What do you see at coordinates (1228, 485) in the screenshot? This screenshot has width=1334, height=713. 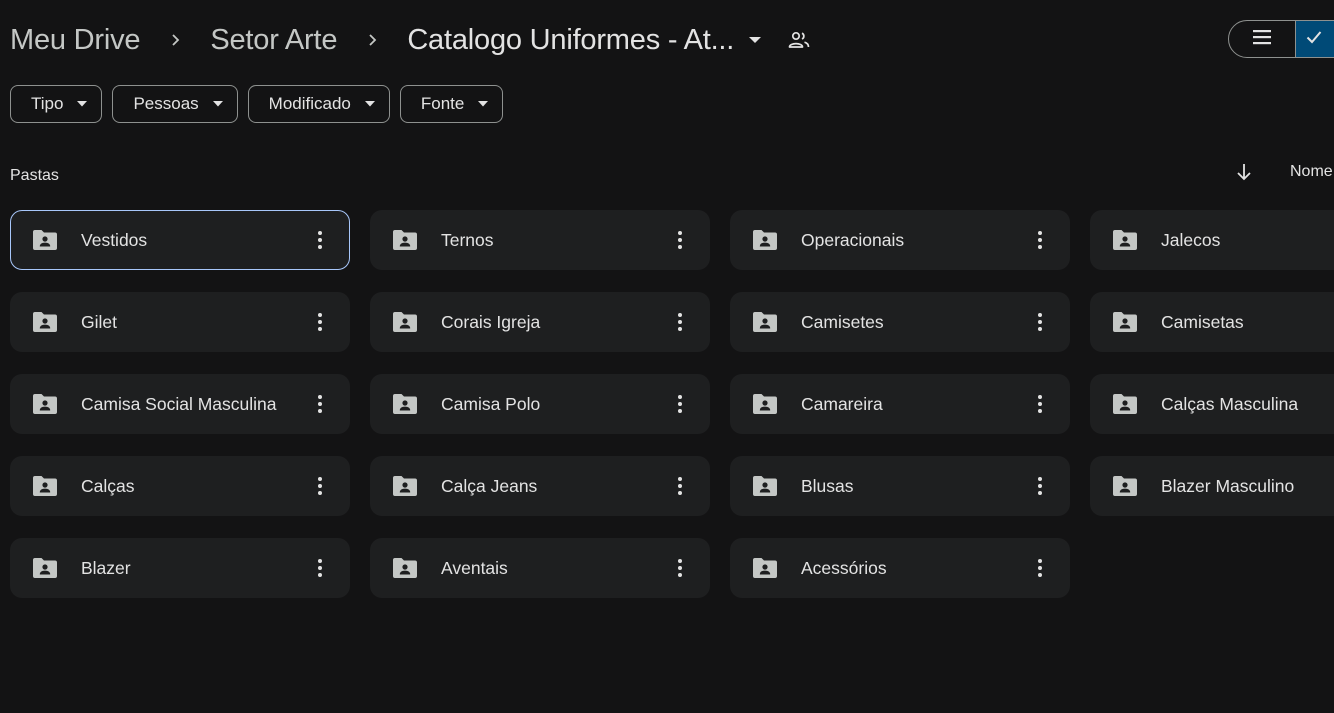 I see `folder-name: Blazer Masculino` at bounding box center [1228, 485].